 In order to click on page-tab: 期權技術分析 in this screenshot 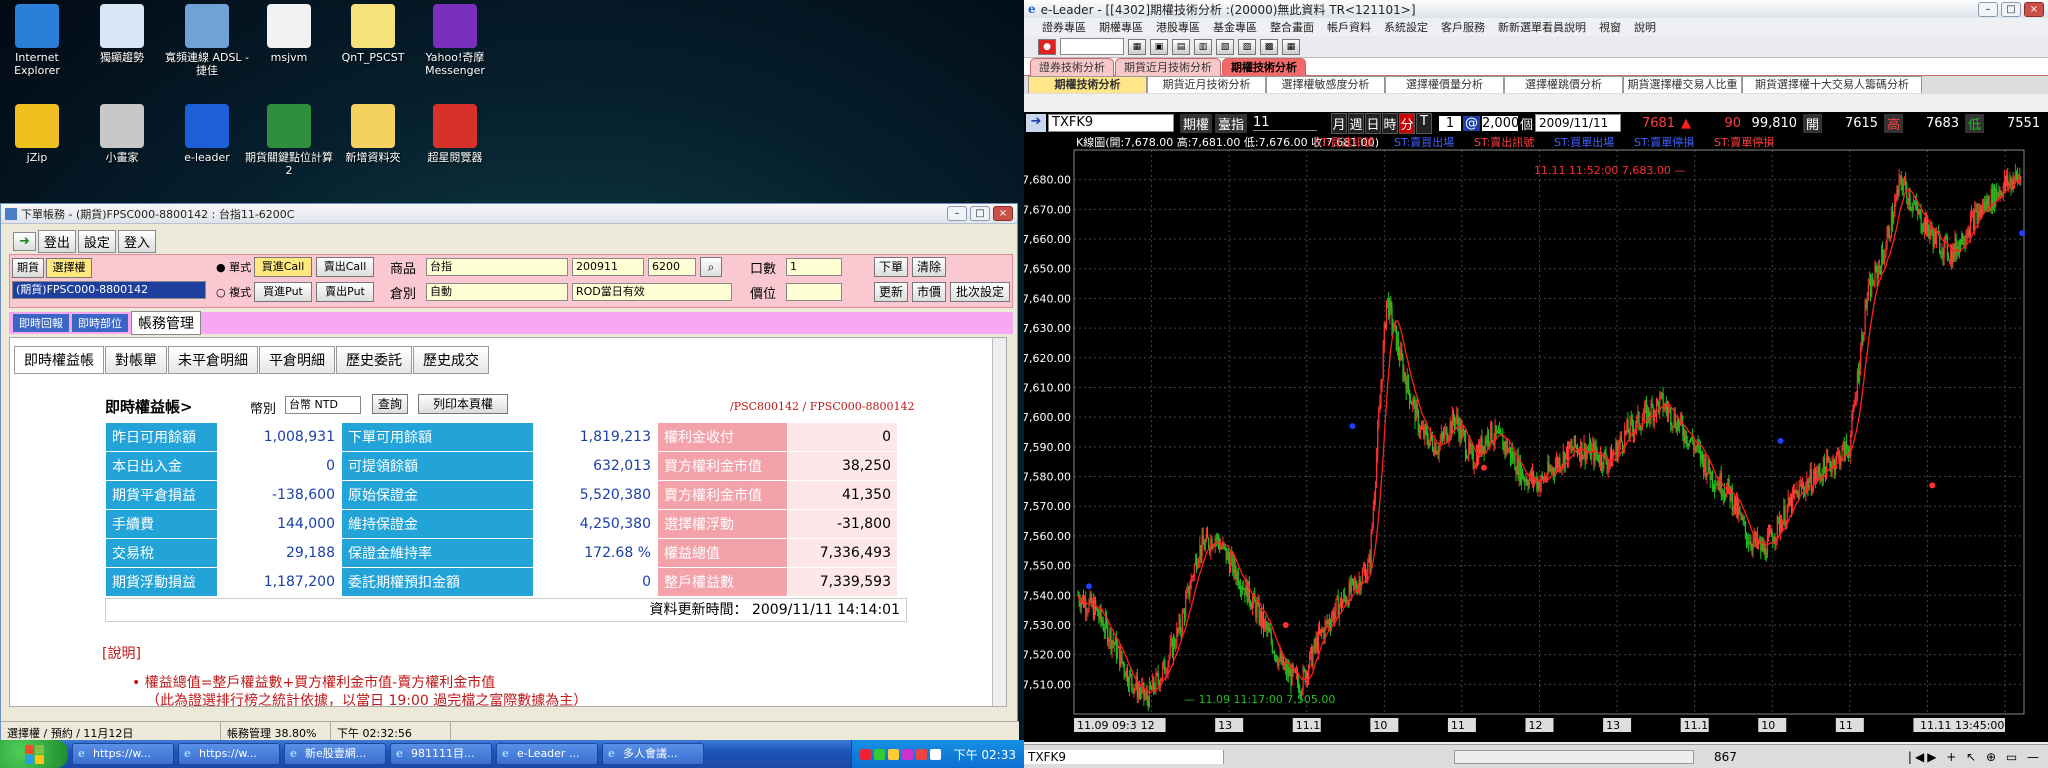, I will do `click(1264, 67)`.